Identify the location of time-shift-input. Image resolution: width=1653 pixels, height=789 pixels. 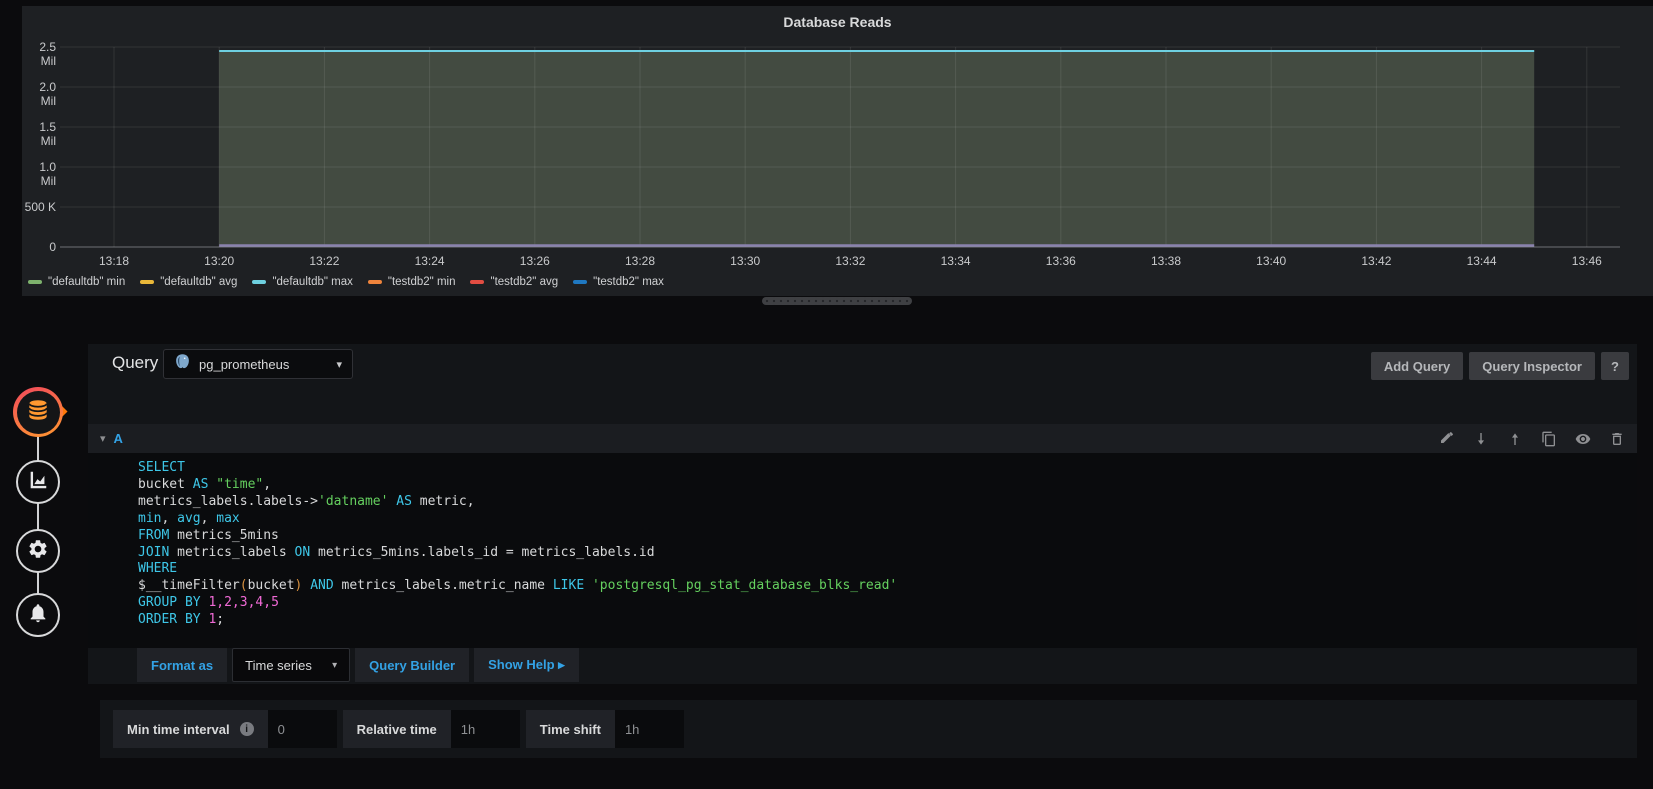
(649, 729).